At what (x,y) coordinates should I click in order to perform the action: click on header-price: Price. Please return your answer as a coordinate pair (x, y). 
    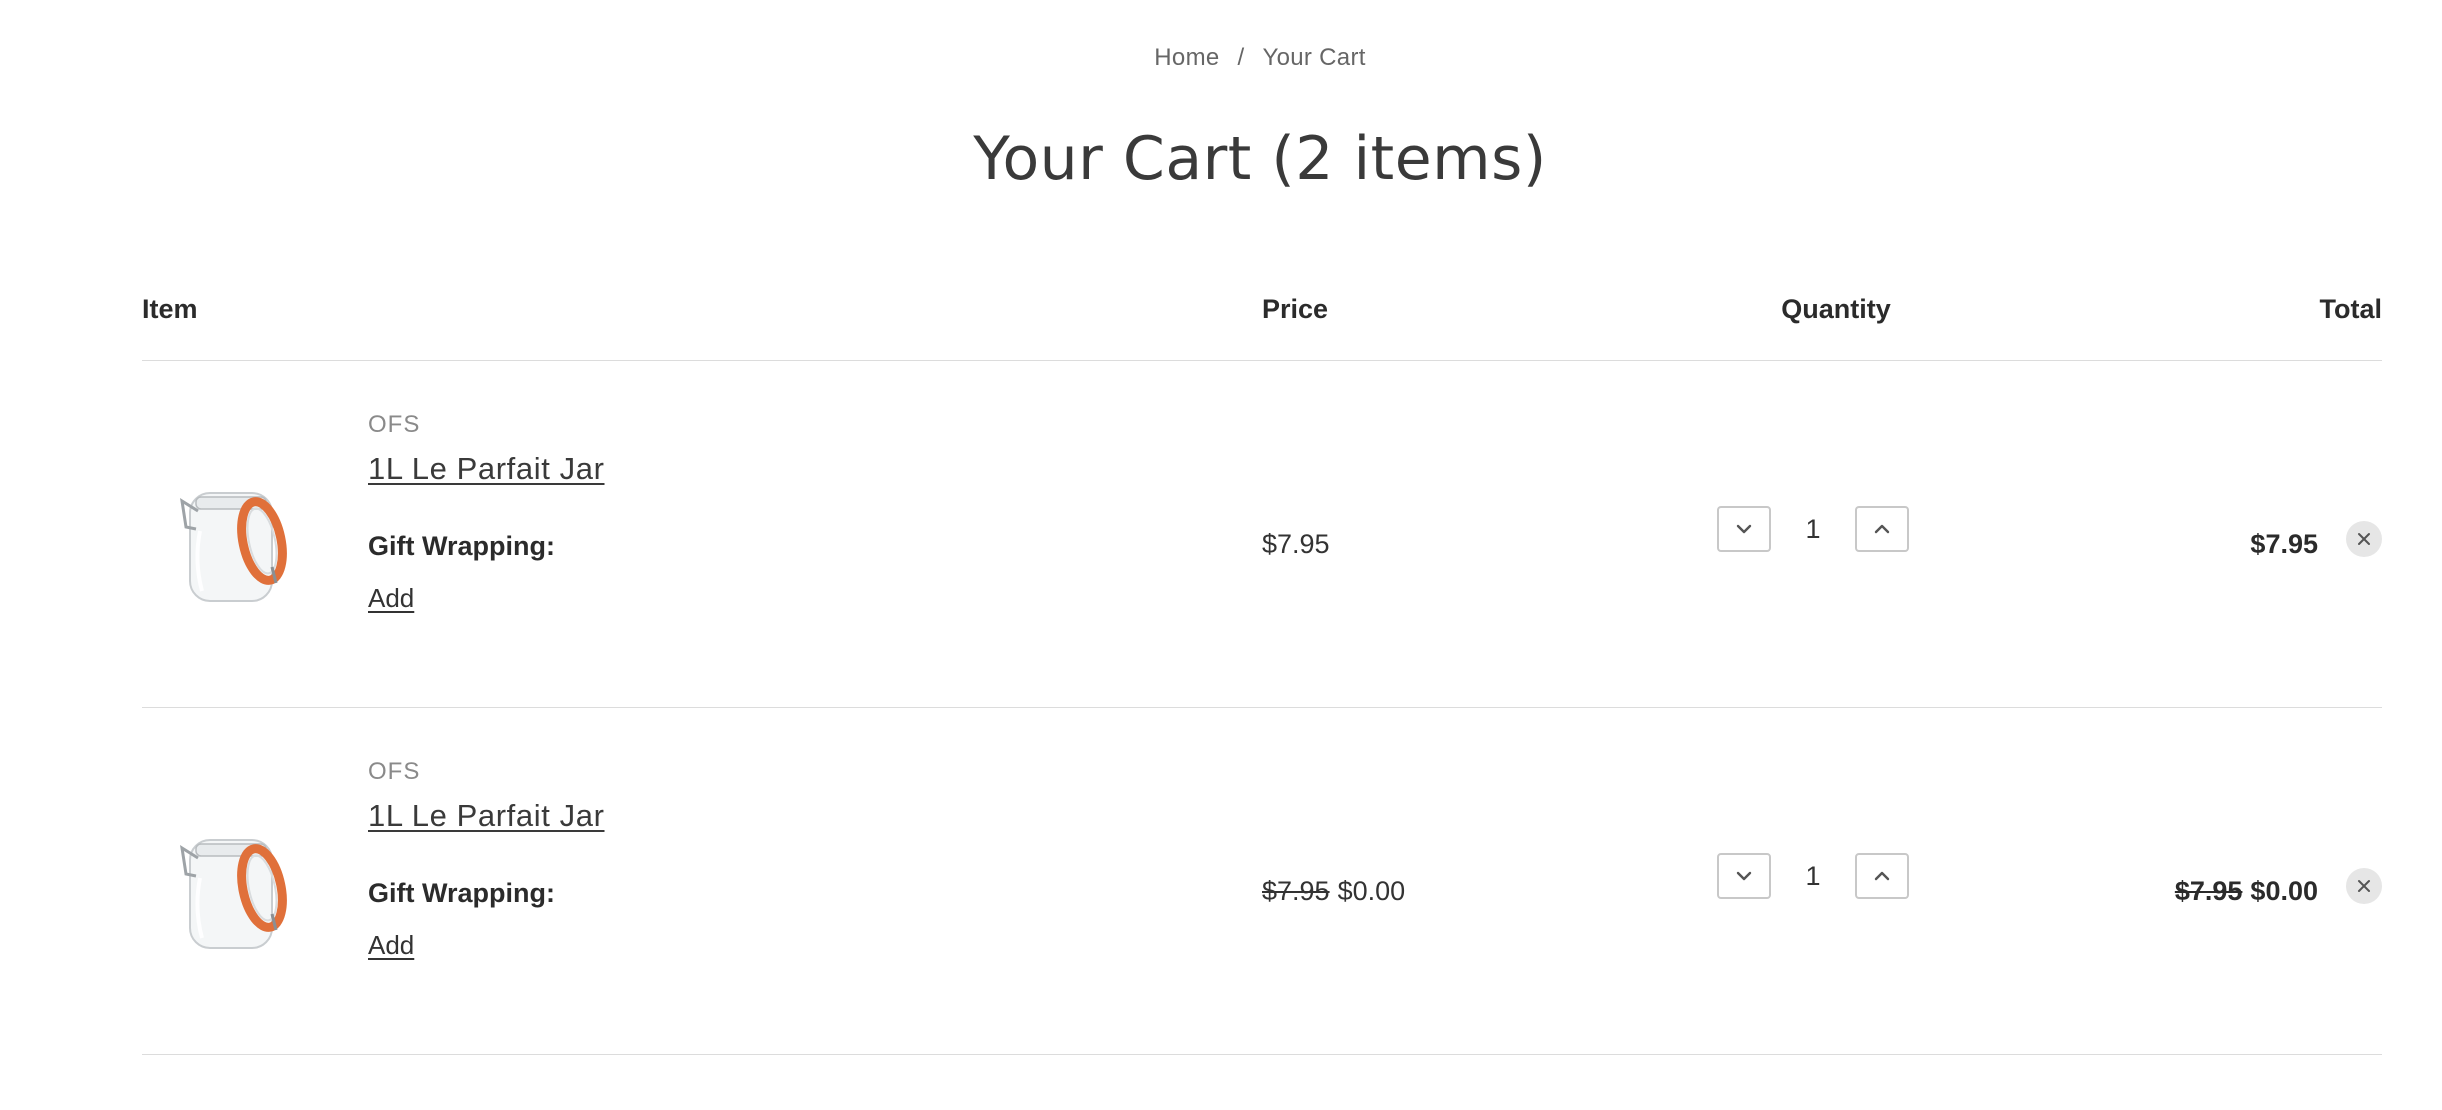
    Looking at the image, I should click on (1295, 309).